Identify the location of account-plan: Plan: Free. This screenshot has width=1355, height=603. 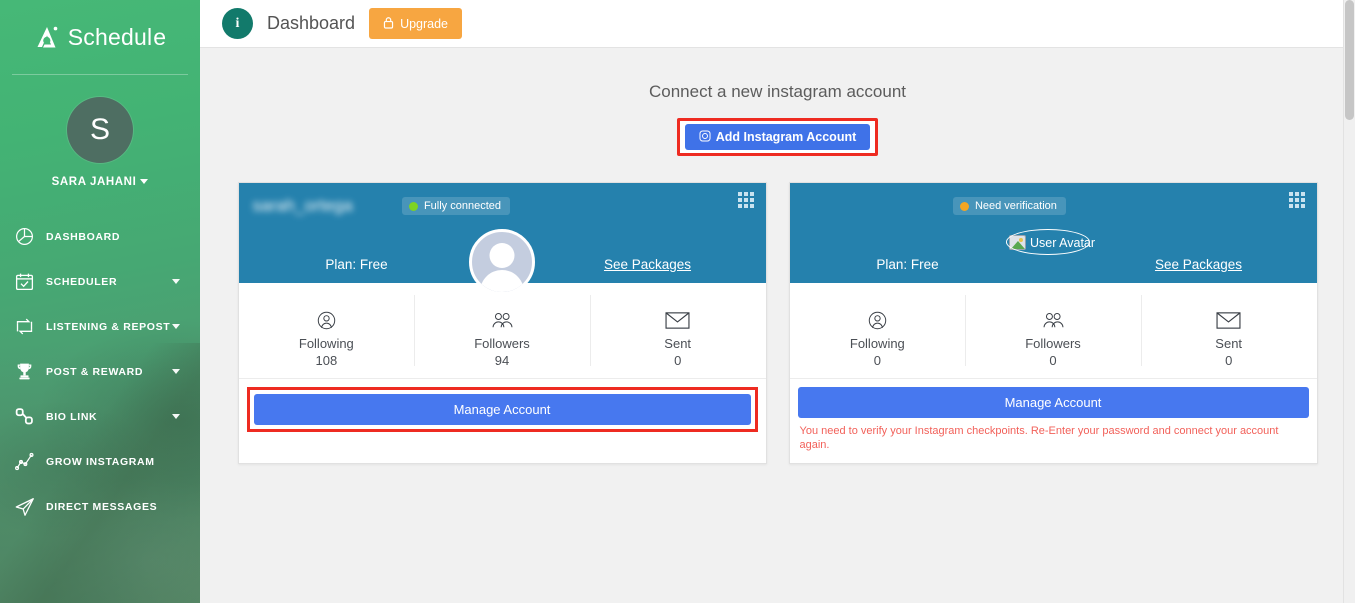
(356, 264).